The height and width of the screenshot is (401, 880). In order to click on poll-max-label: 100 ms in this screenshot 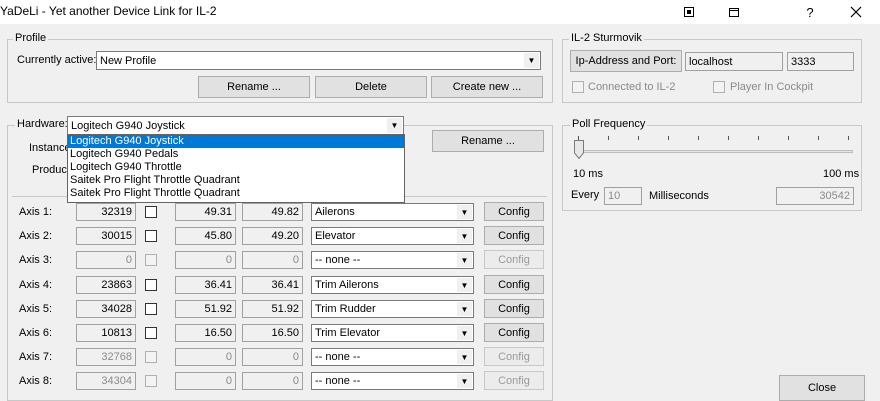, I will do `click(841, 174)`.